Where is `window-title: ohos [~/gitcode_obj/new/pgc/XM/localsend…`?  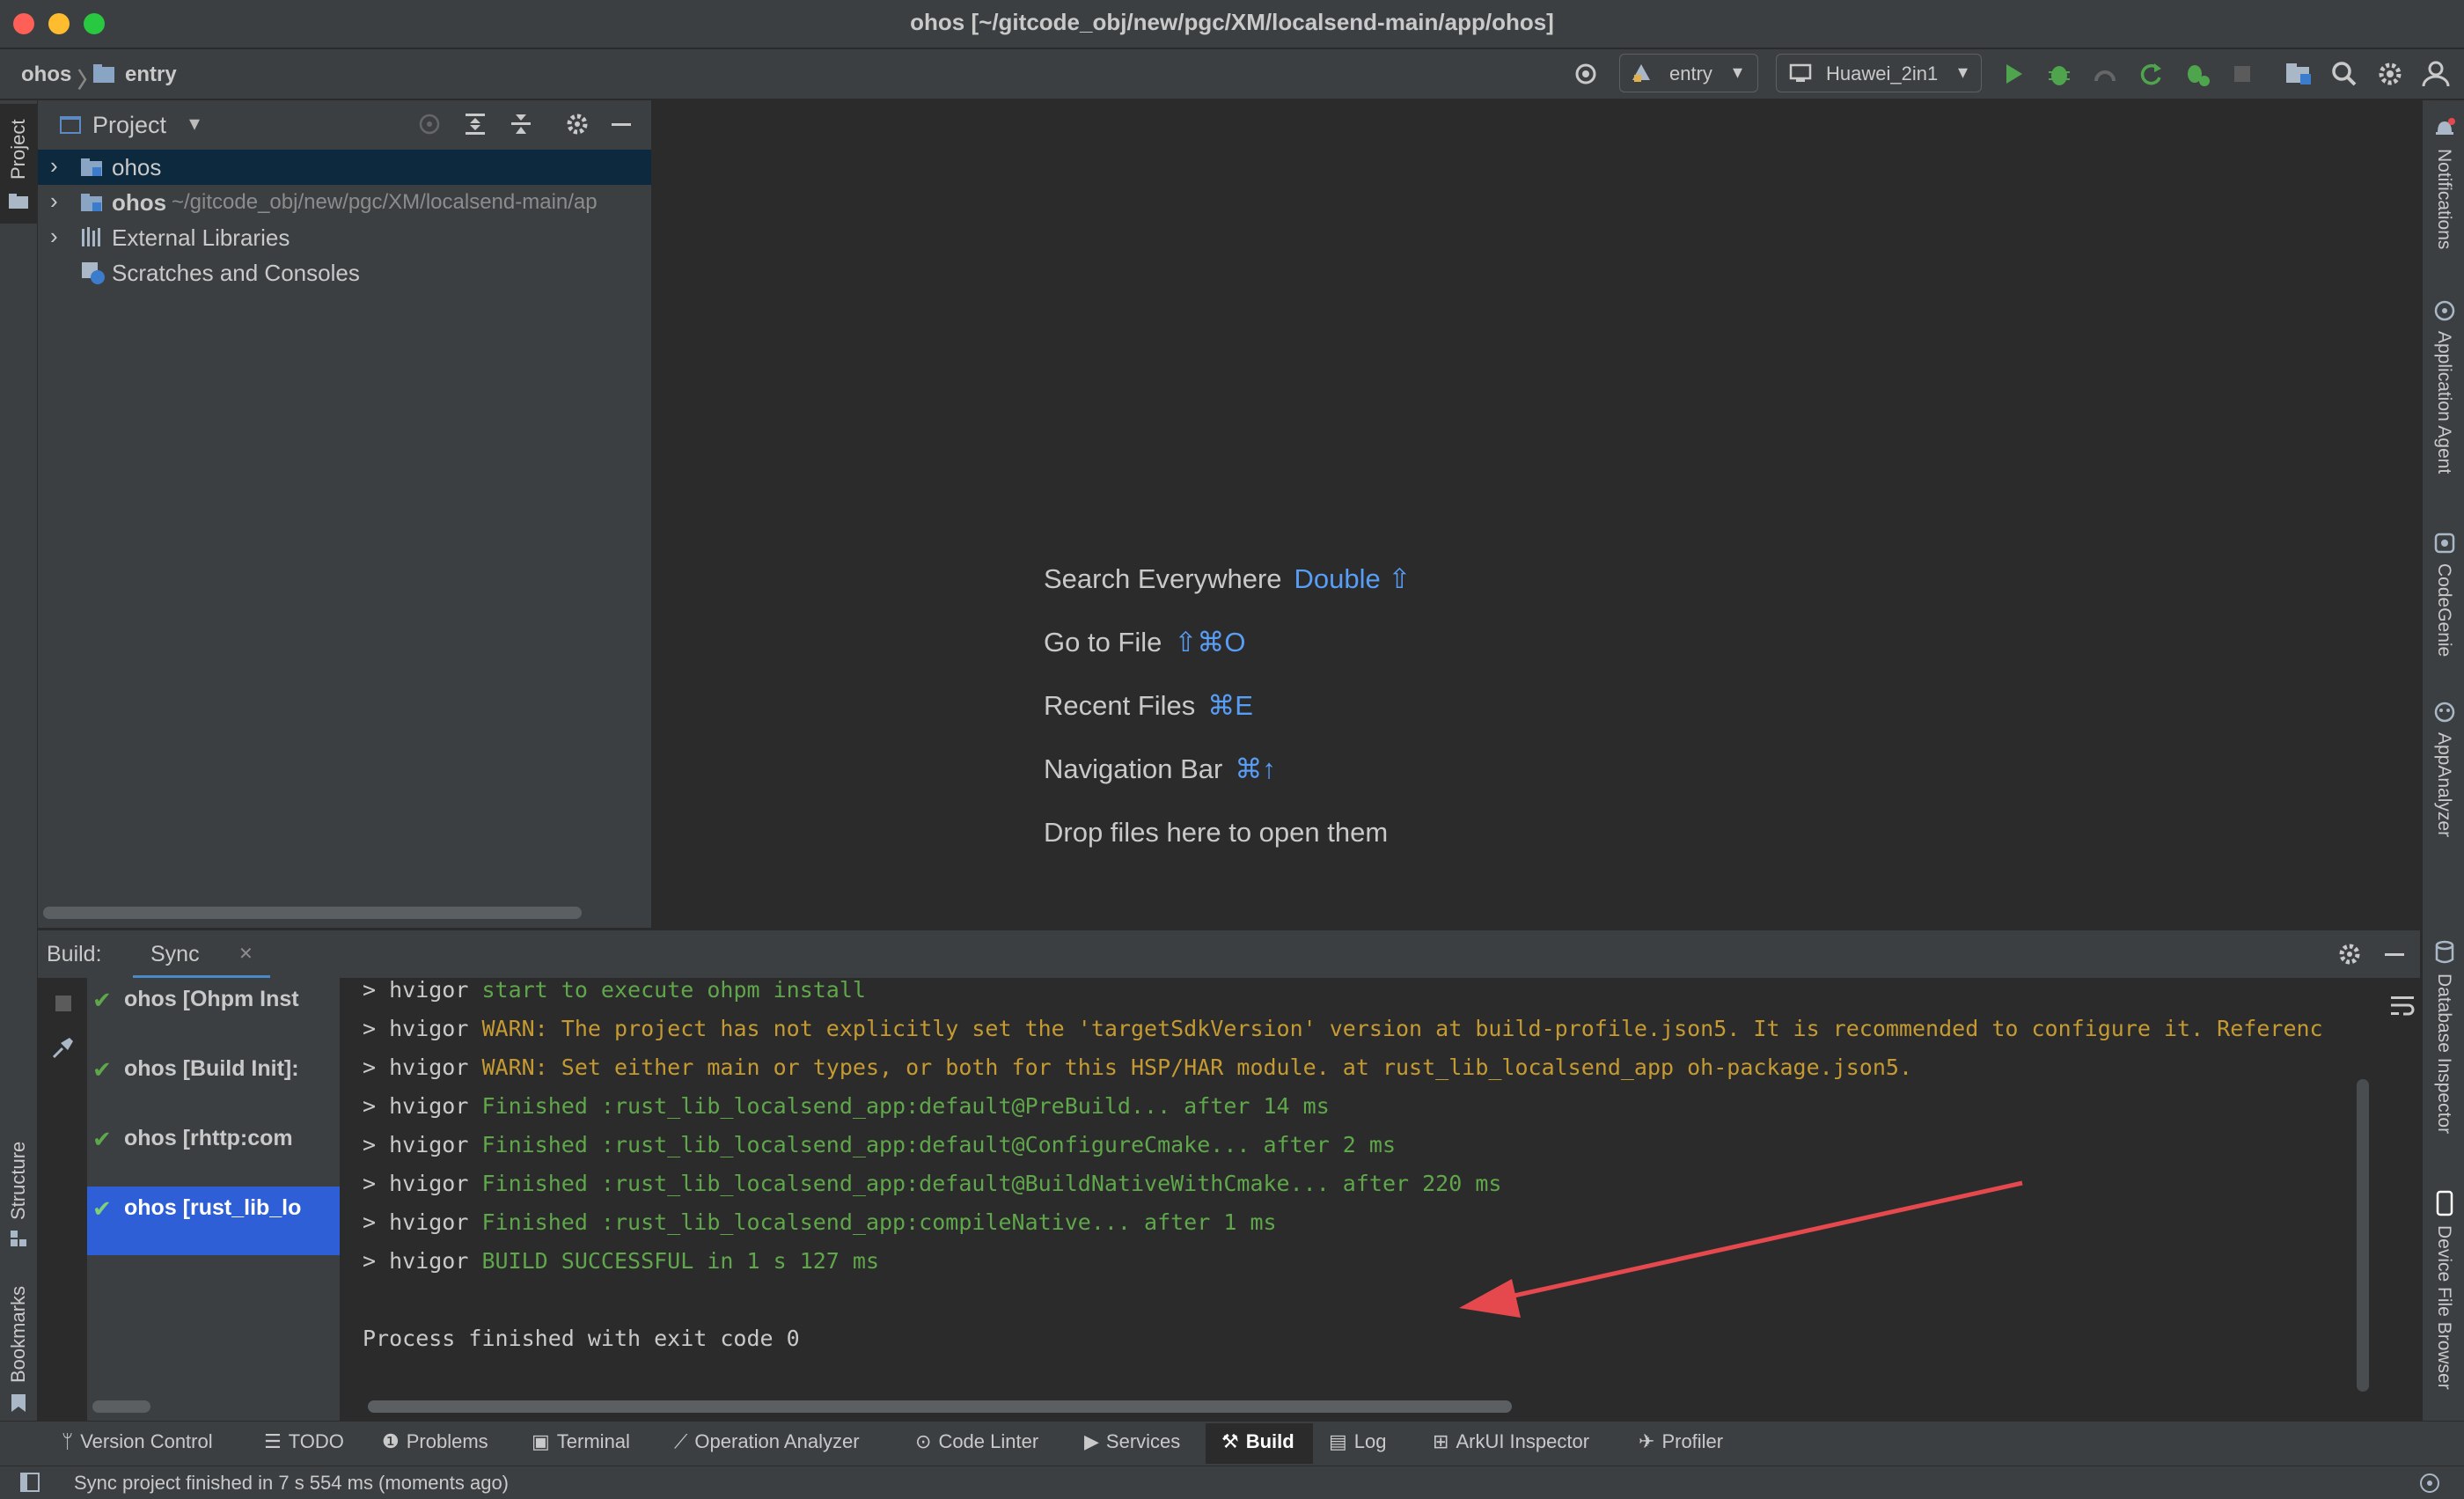 window-title: ohos [~/gitcode_obj/new/pgc/XM/localsend… is located at coordinates (1232, 22).